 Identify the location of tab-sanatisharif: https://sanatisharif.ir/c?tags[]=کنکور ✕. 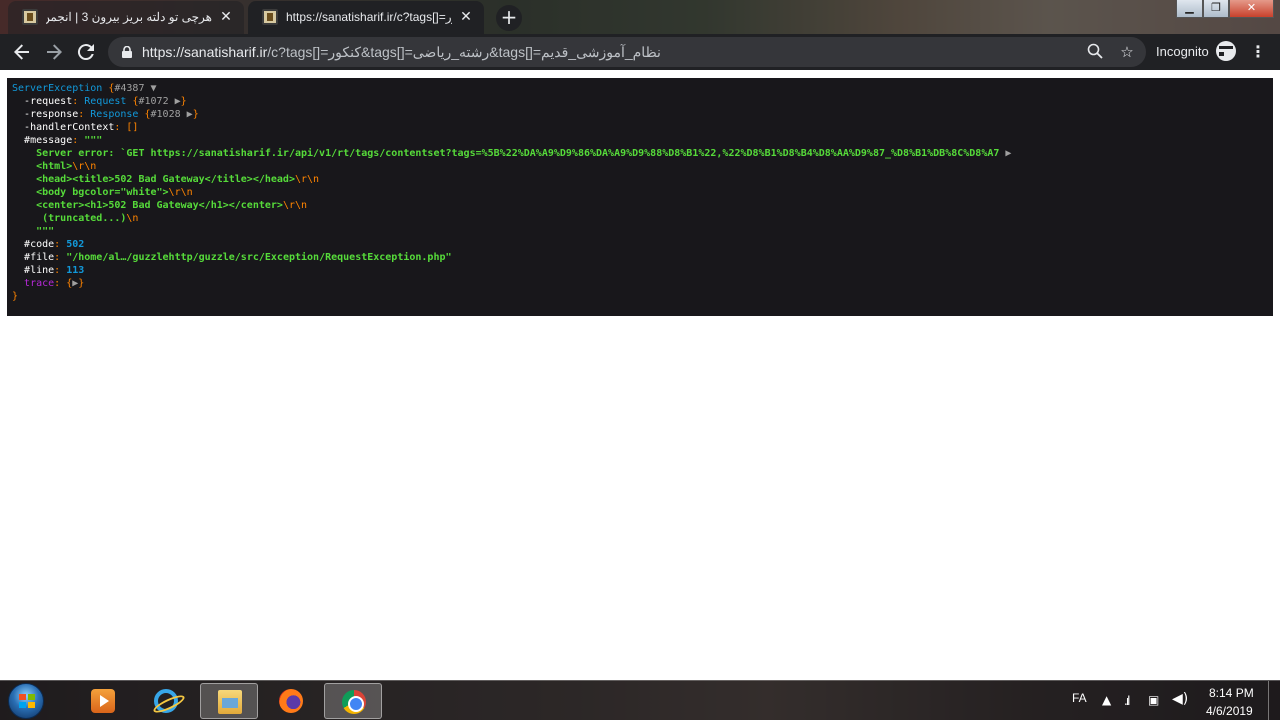
(366, 17).